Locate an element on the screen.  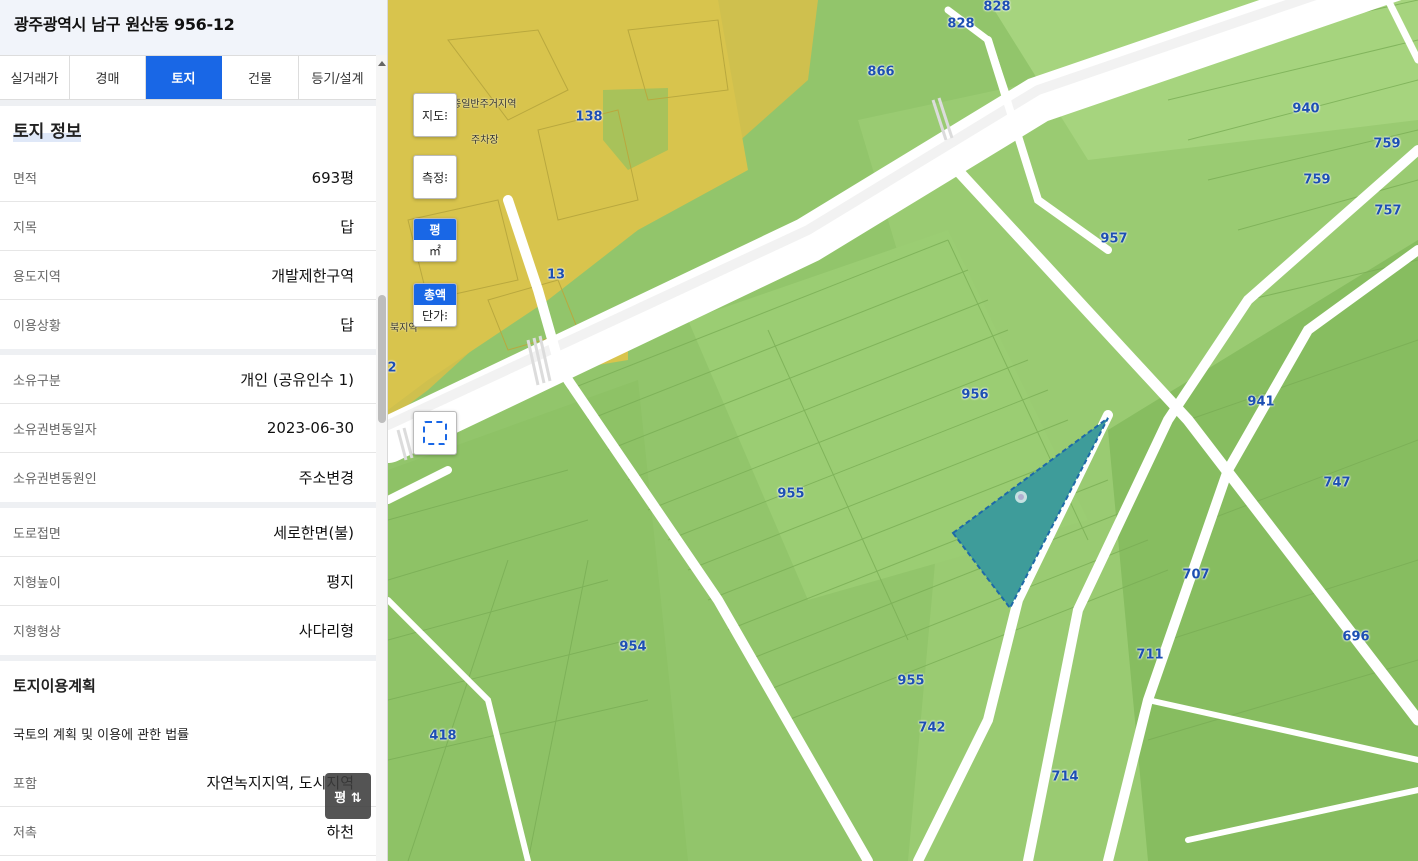
parcel-label: 956 is located at coordinates (975, 395).